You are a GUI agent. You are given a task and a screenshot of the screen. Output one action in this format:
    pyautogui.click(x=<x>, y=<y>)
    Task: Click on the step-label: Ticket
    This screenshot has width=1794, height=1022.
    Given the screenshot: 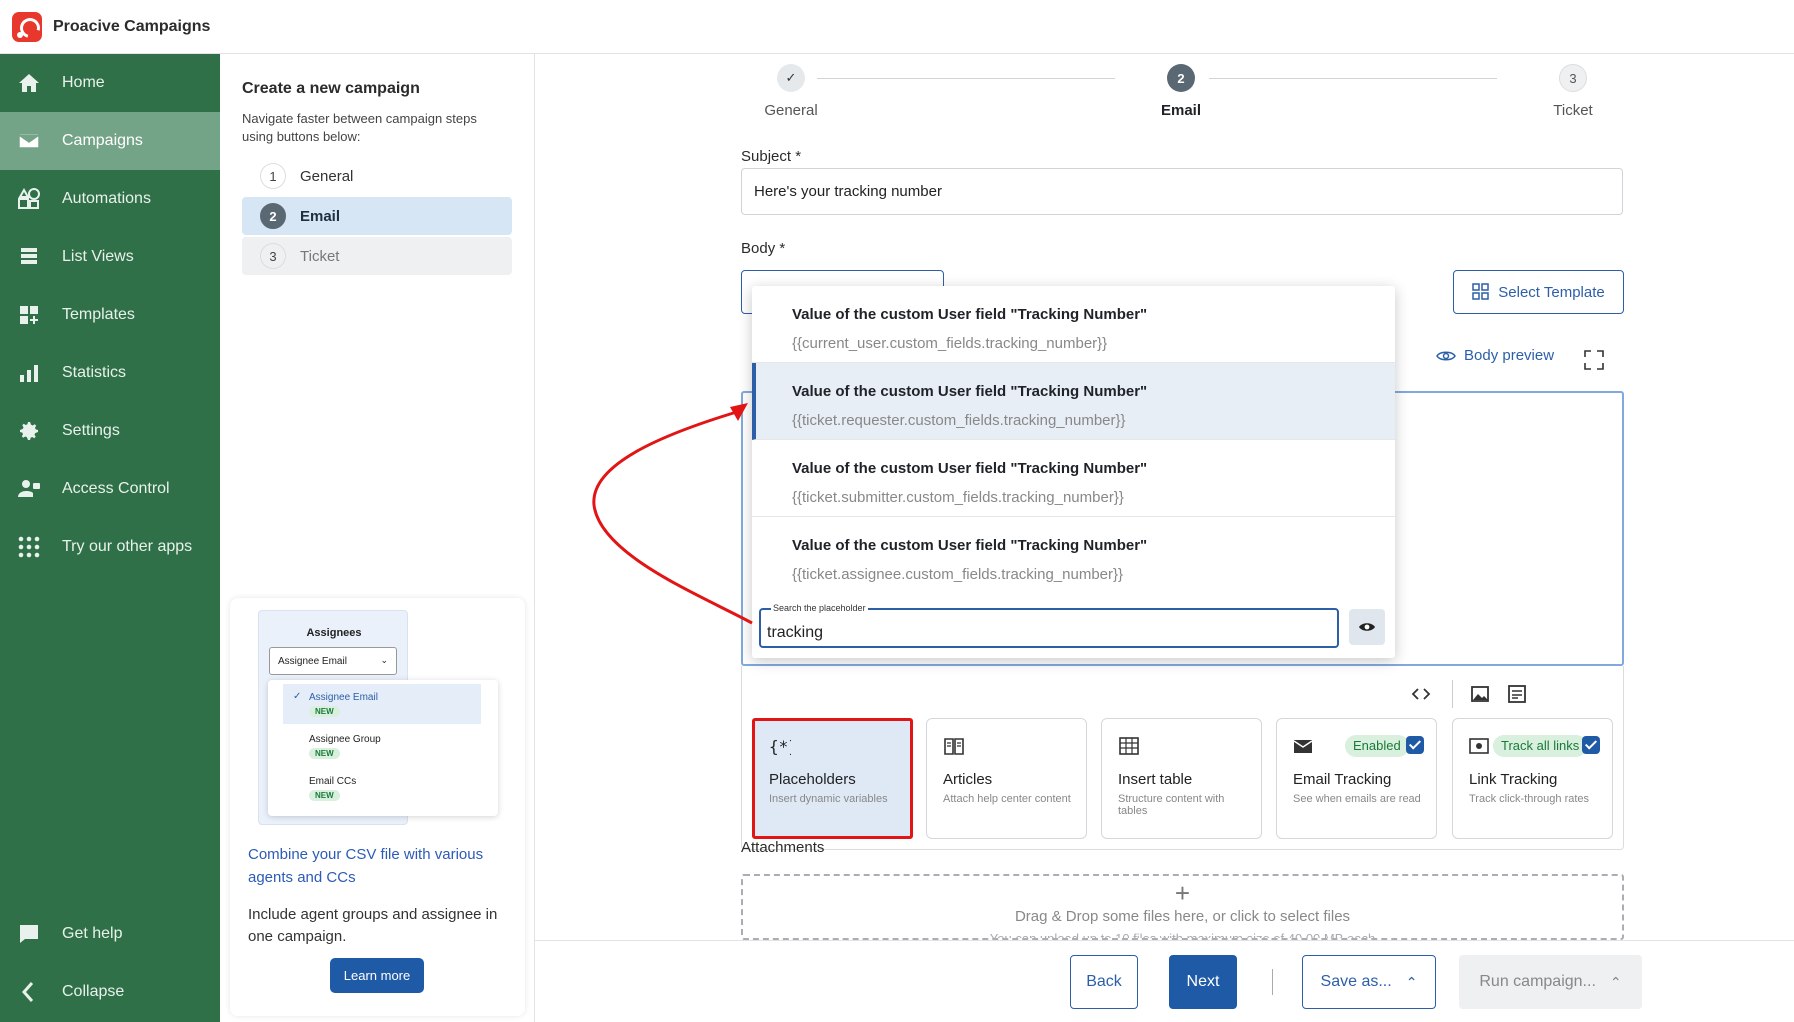 What is the action you would take?
    pyautogui.click(x=320, y=256)
    